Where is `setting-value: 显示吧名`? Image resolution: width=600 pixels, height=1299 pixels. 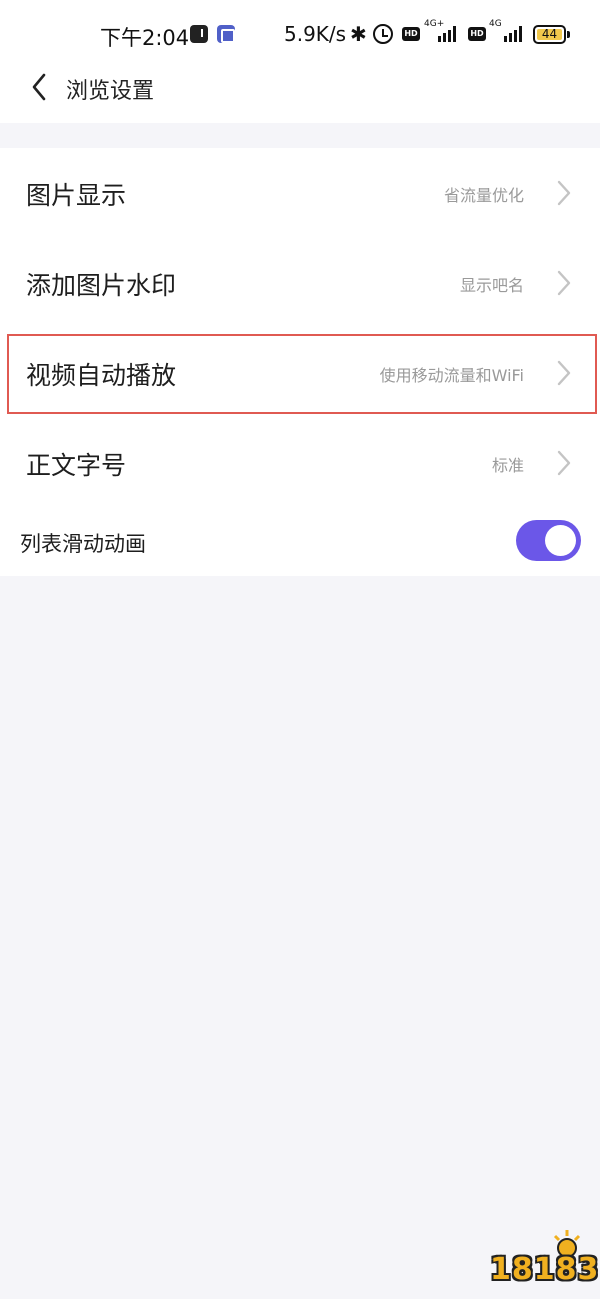
setting-value: 显示吧名 is located at coordinates (491, 285).